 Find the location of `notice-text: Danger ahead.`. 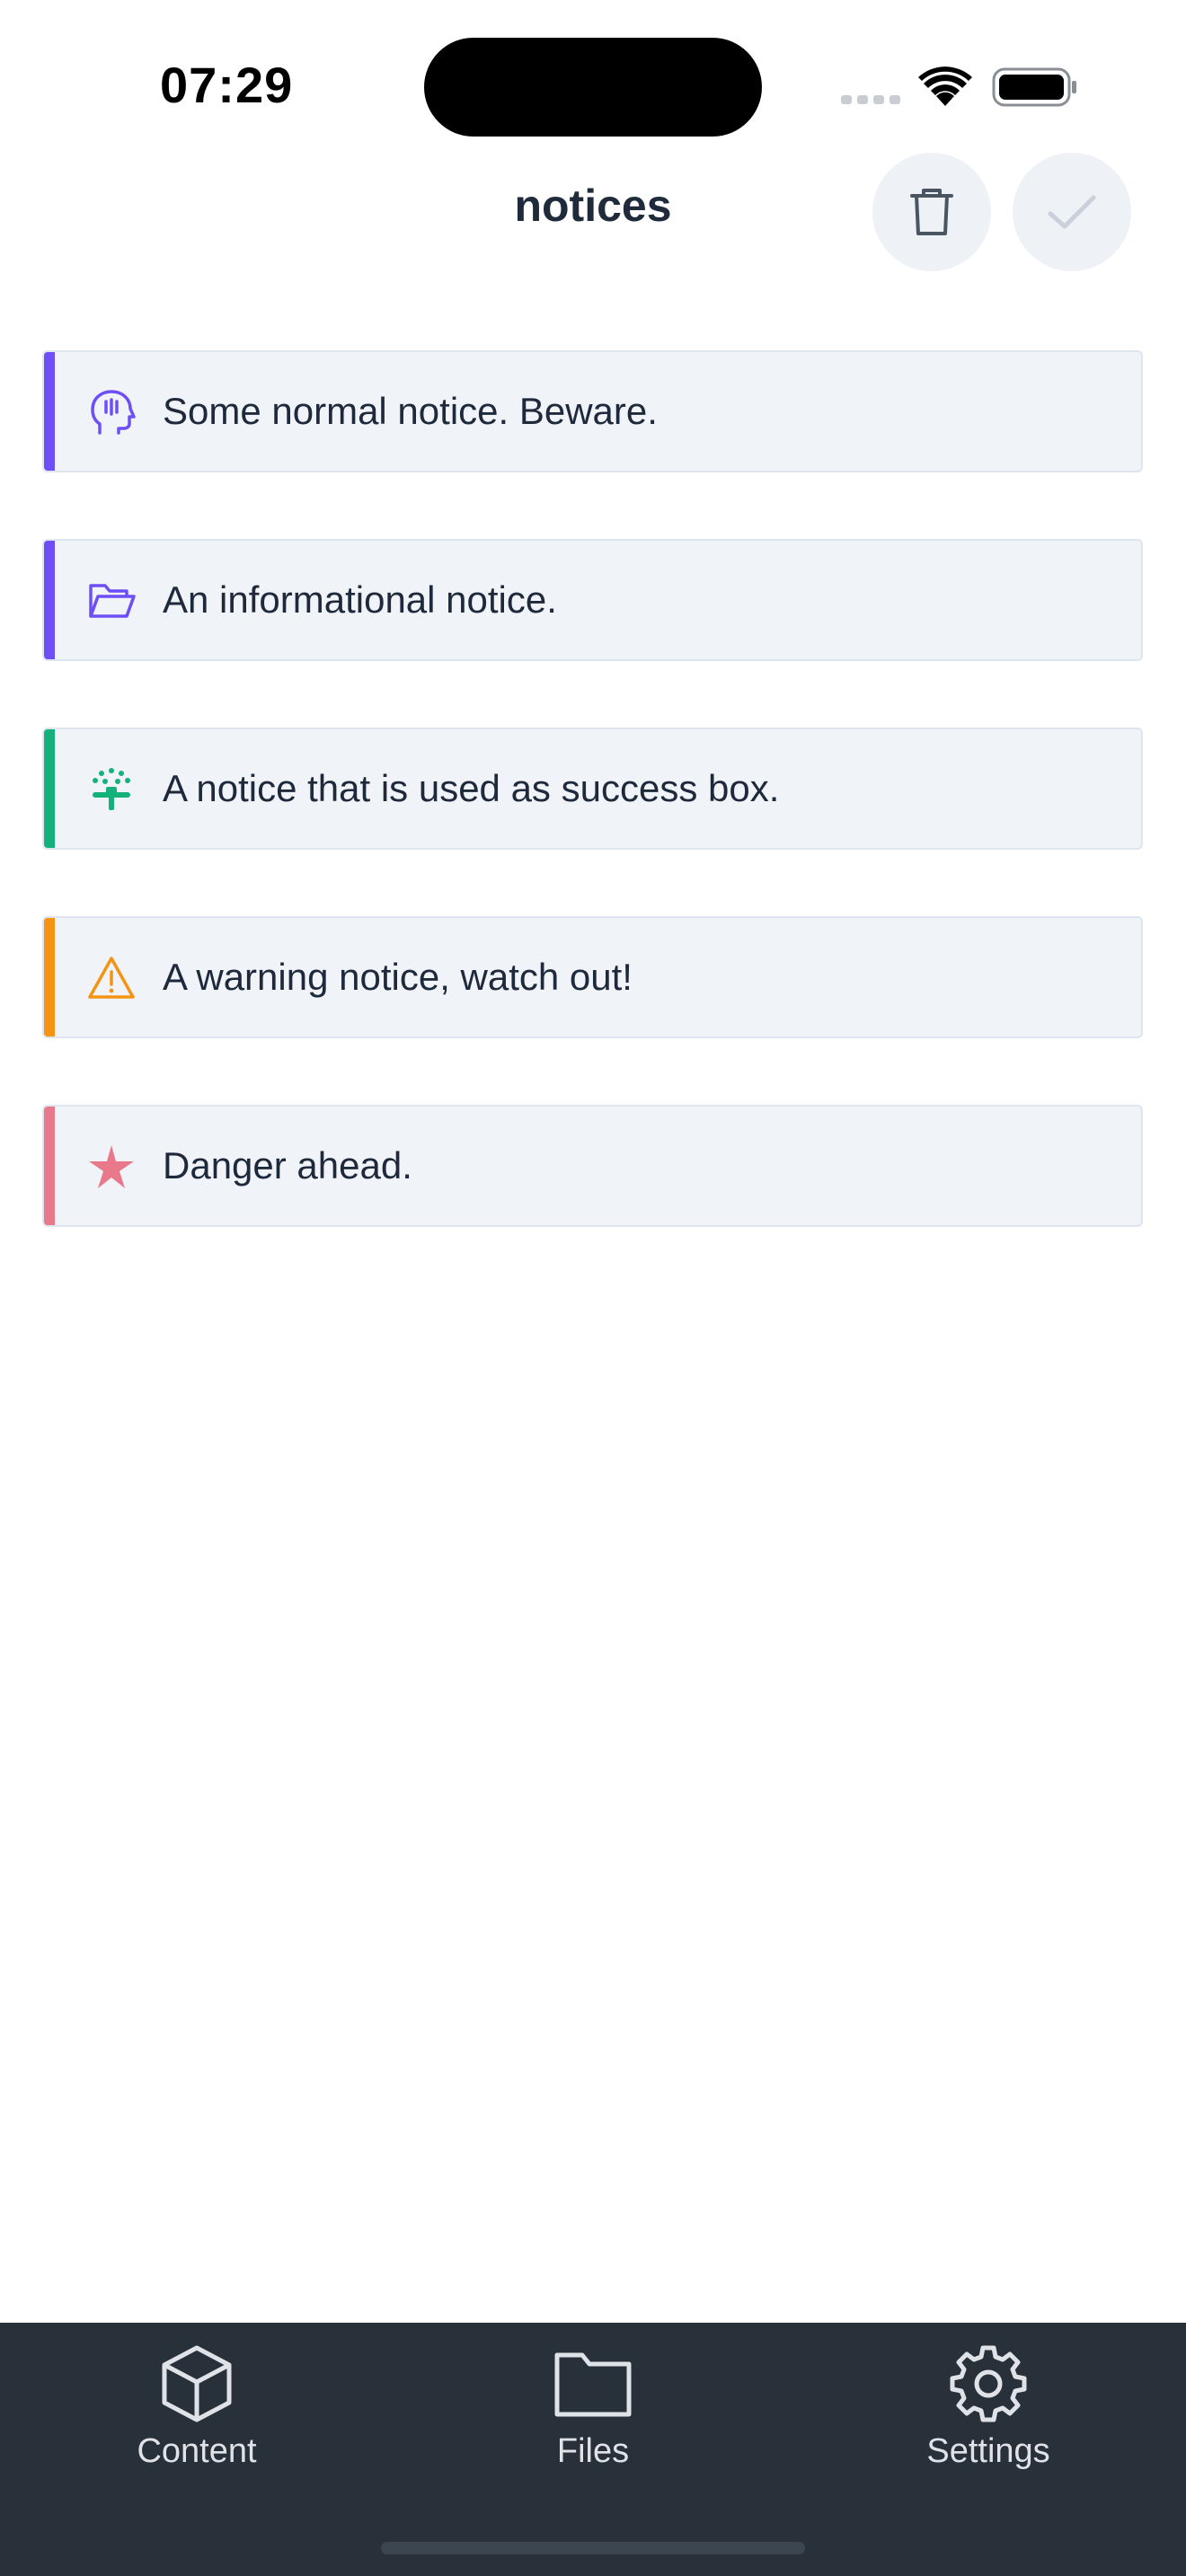

notice-text: Danger ahead. is located at coordinates (287, 1165).